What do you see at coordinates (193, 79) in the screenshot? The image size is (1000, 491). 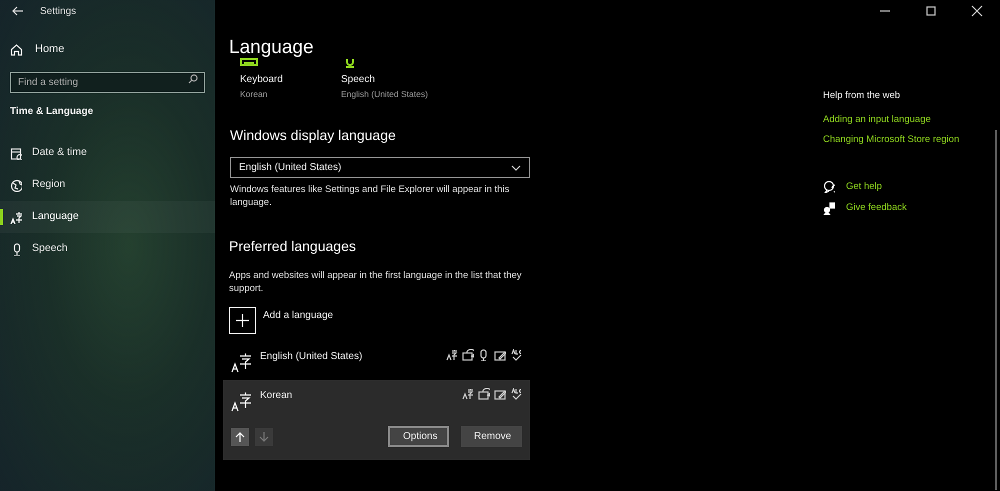 I see `search-icon` at bounding box center [193, 79].